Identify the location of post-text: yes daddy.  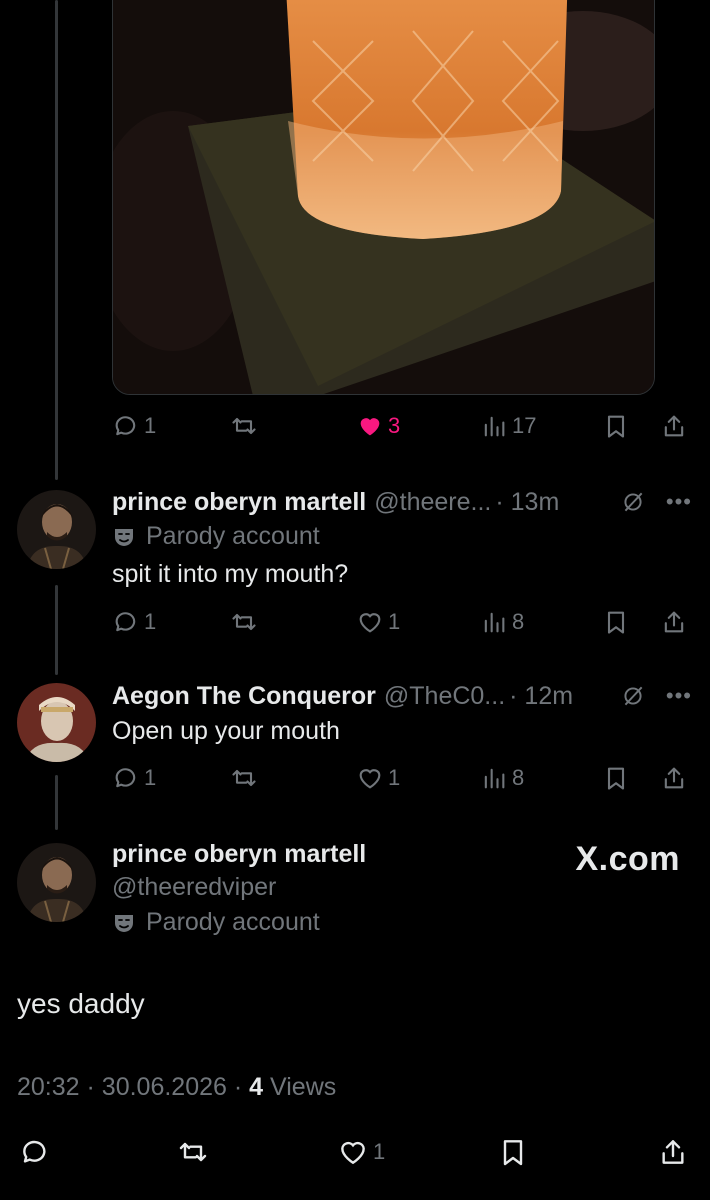
(81, 1003).